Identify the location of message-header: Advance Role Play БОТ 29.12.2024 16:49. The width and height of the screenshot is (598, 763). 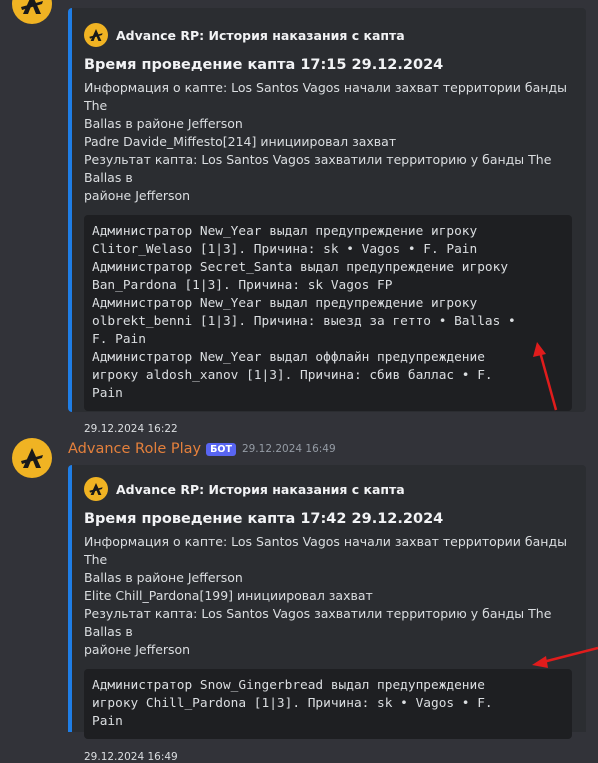
(202, 449).